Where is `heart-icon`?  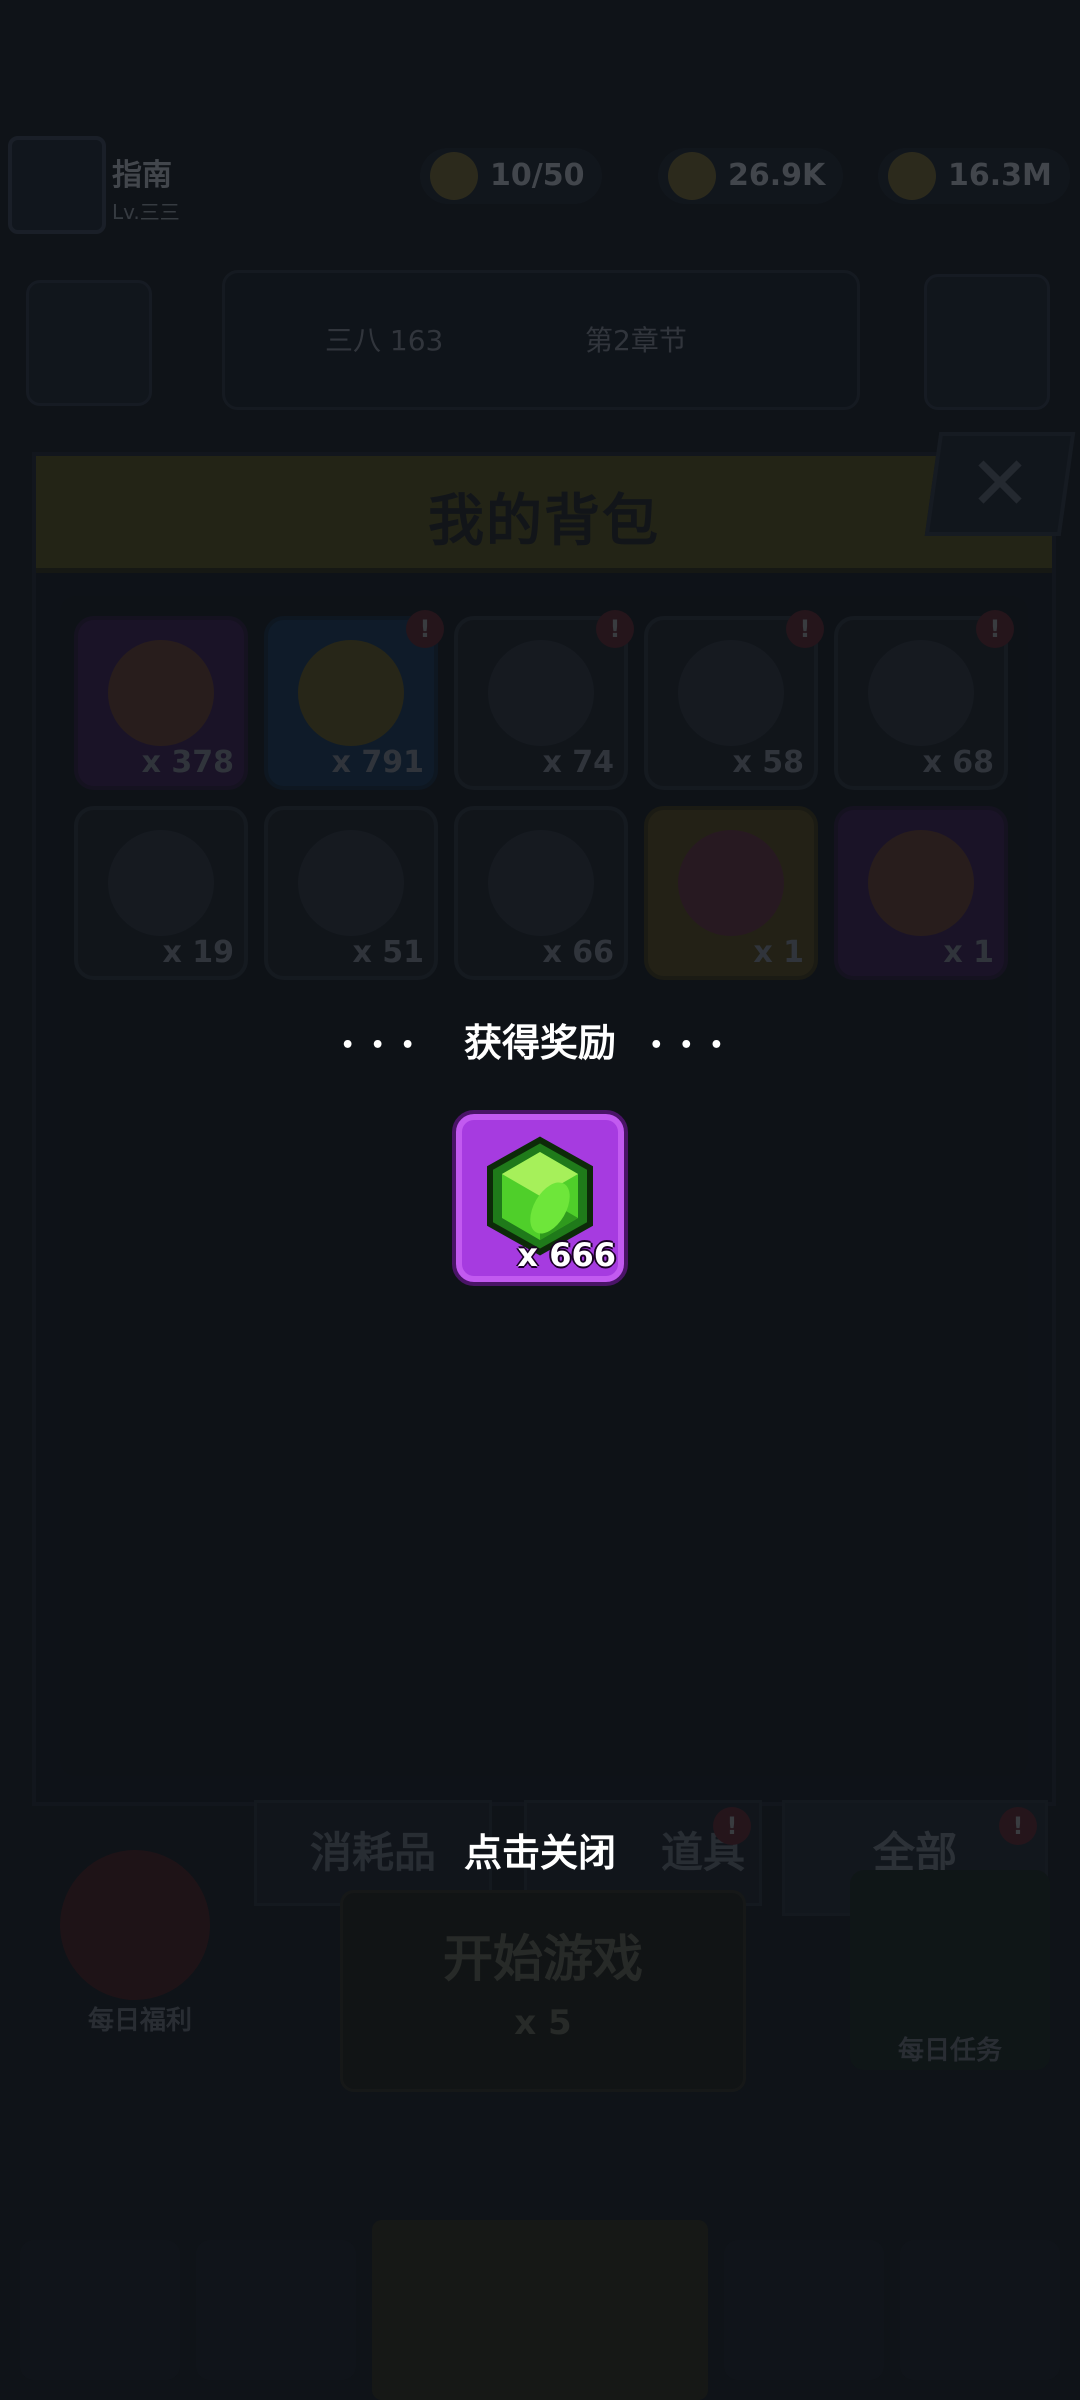 heart-icon is located at coordinates (161, 693).